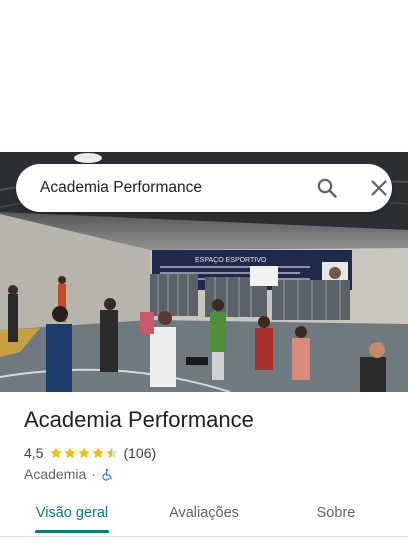 This screenshot has height=544, width=408. What do you see at coordinates (379, 188) in the screenshot?
I see `close-icon` at bounding box center [379, 188].